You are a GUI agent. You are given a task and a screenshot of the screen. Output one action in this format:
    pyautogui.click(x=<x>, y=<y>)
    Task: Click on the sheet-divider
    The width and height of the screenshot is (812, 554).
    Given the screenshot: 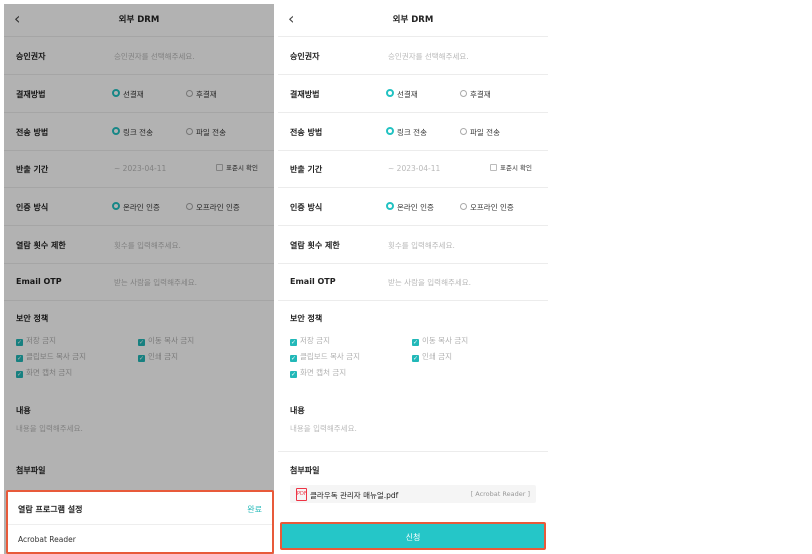 What is the action you would take?
    pyautogui.click(x=140, y=524)
    